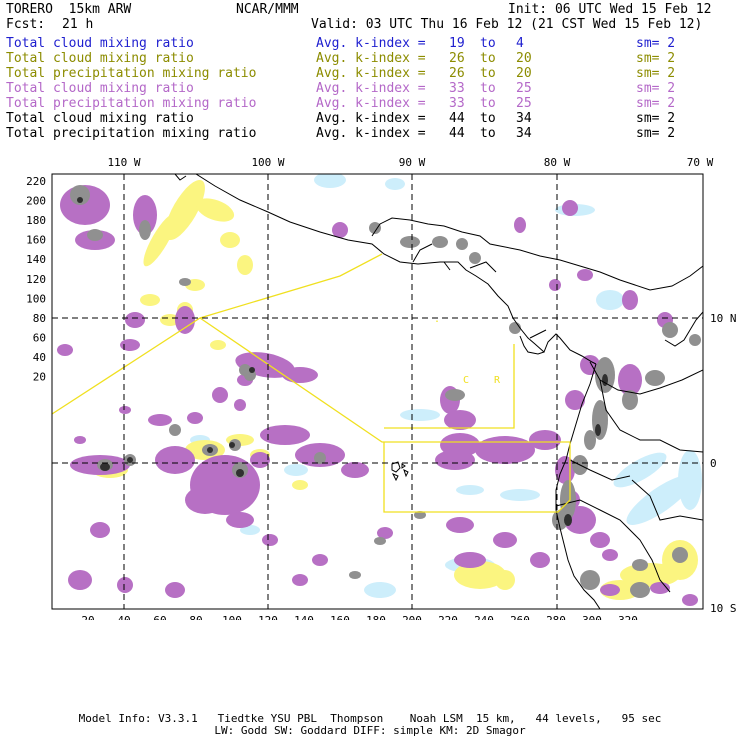  What do you see at coordinates (340, 617) in the screenshot?
I see `x-tick-label: 160` at bounding box center [340, 617].